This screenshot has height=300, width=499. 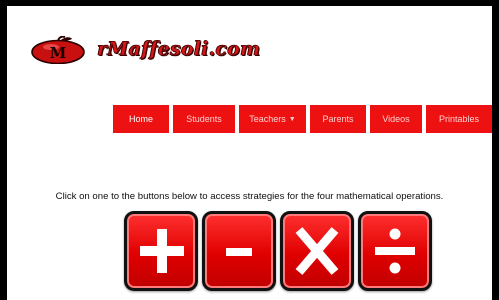 I want to click on site-name: rMaffesoli.com, so click(x=179, y=49).